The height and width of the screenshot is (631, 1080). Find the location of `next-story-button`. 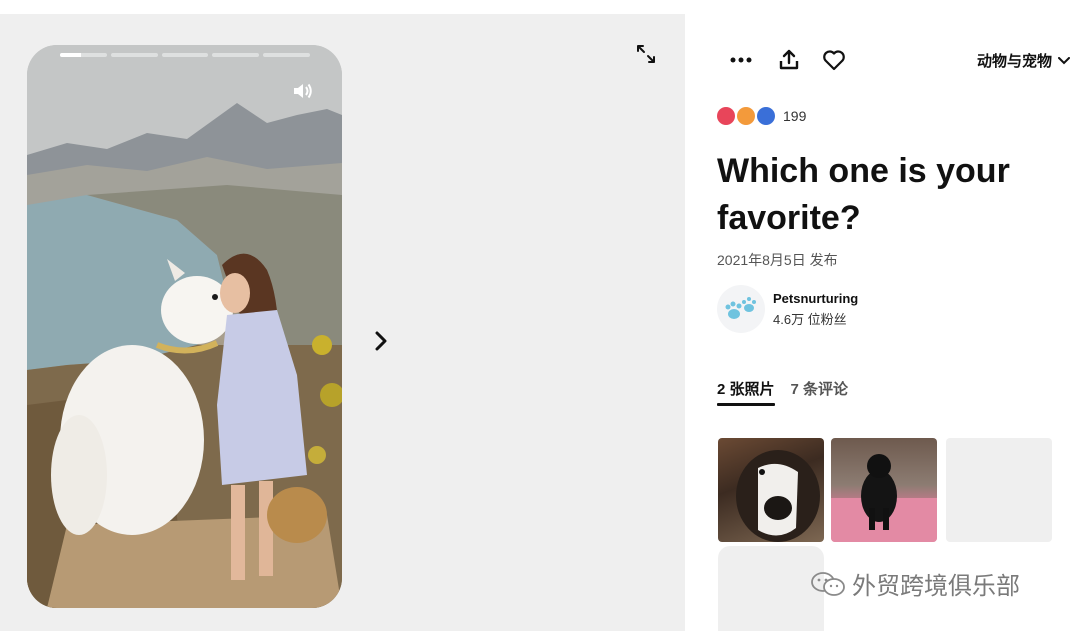

next-story-button is located at coordinates (381, 341).